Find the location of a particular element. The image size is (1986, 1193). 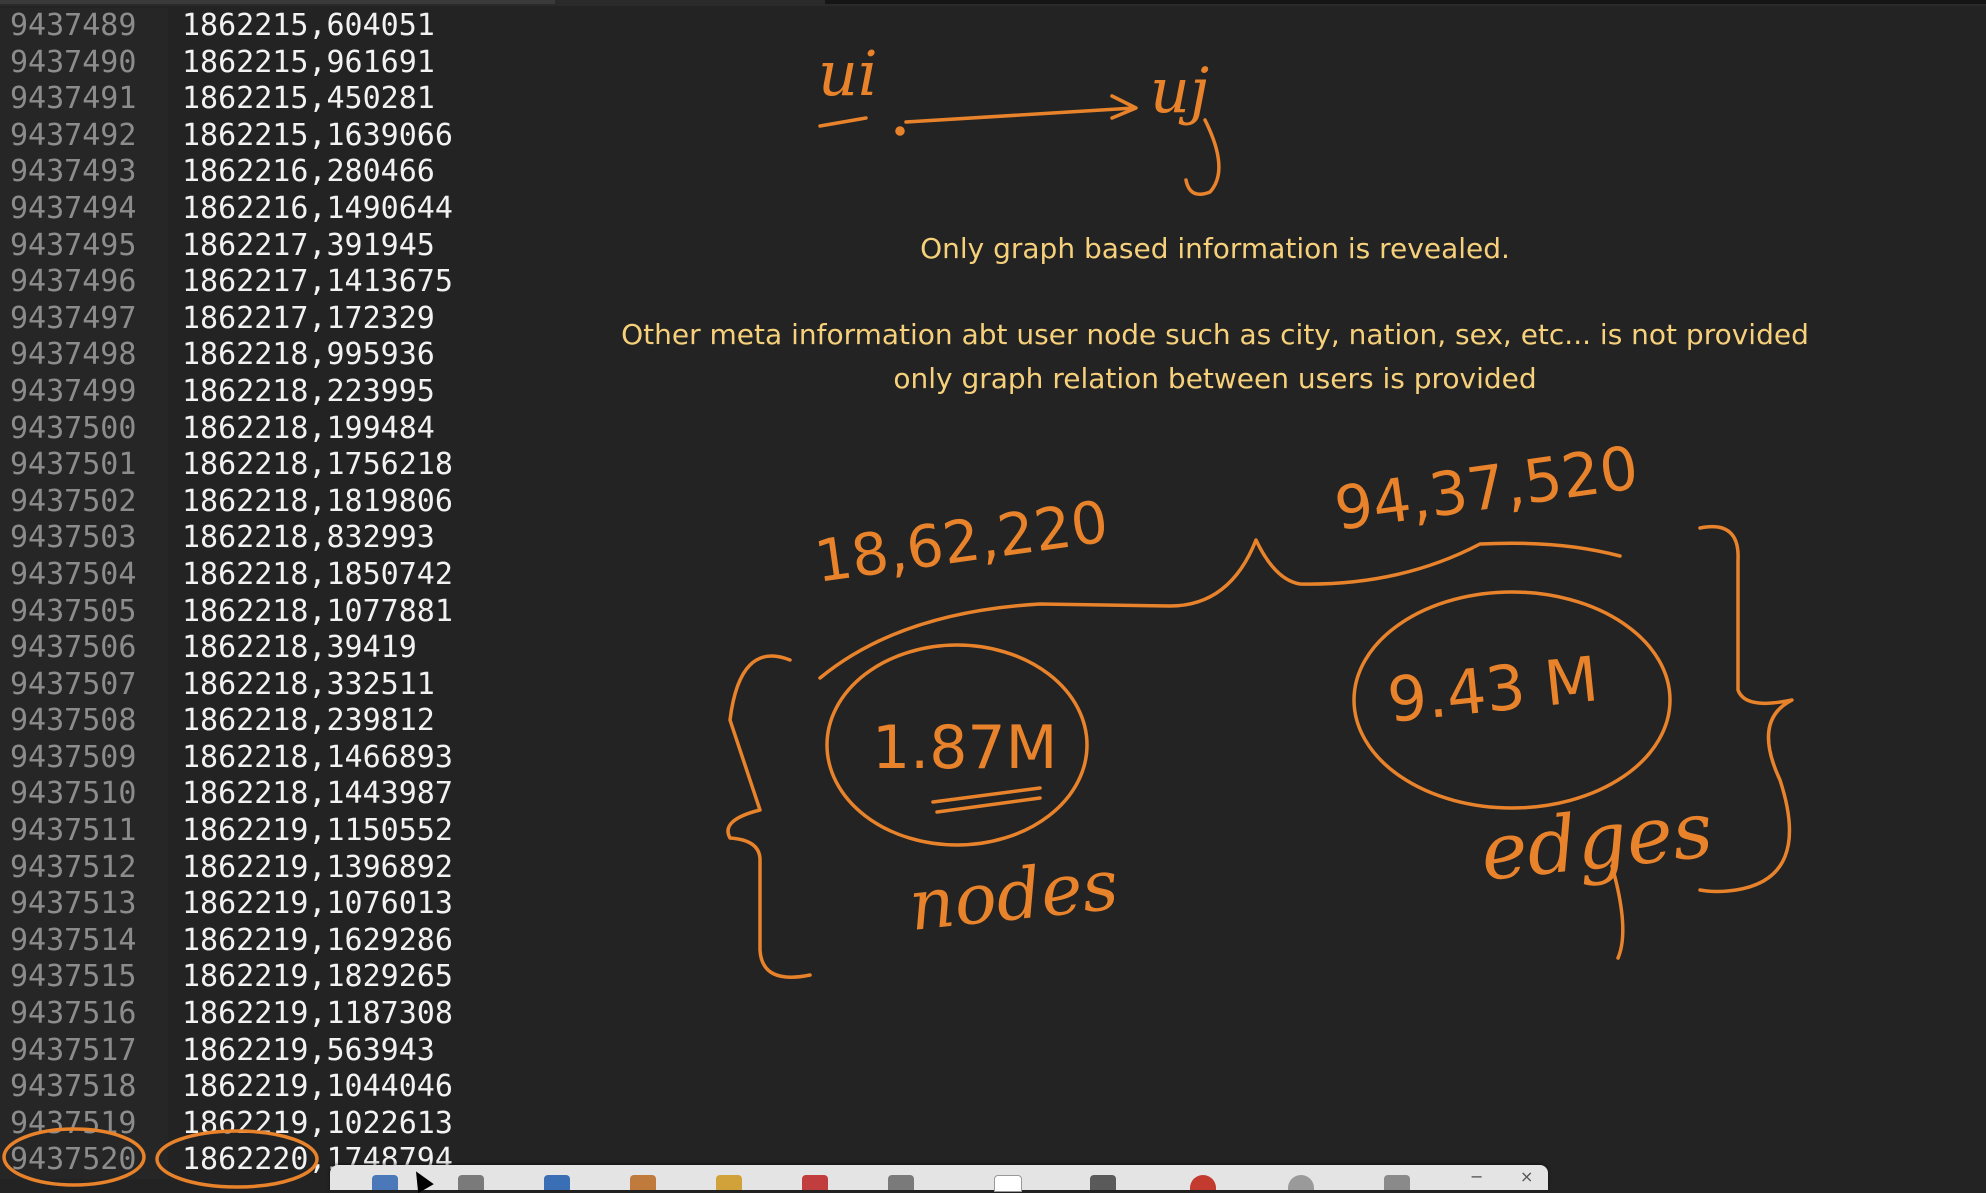

zoom-icon is located at coordinates (1301, 1182).